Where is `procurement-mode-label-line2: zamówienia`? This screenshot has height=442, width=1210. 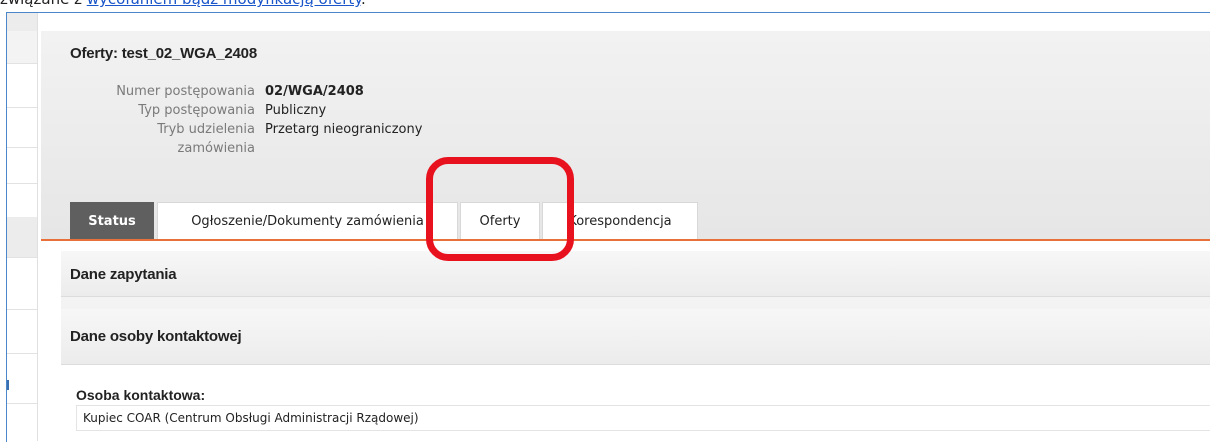
procurement-mode-label-line2: zamówienia is located at coordinates (216, 148).